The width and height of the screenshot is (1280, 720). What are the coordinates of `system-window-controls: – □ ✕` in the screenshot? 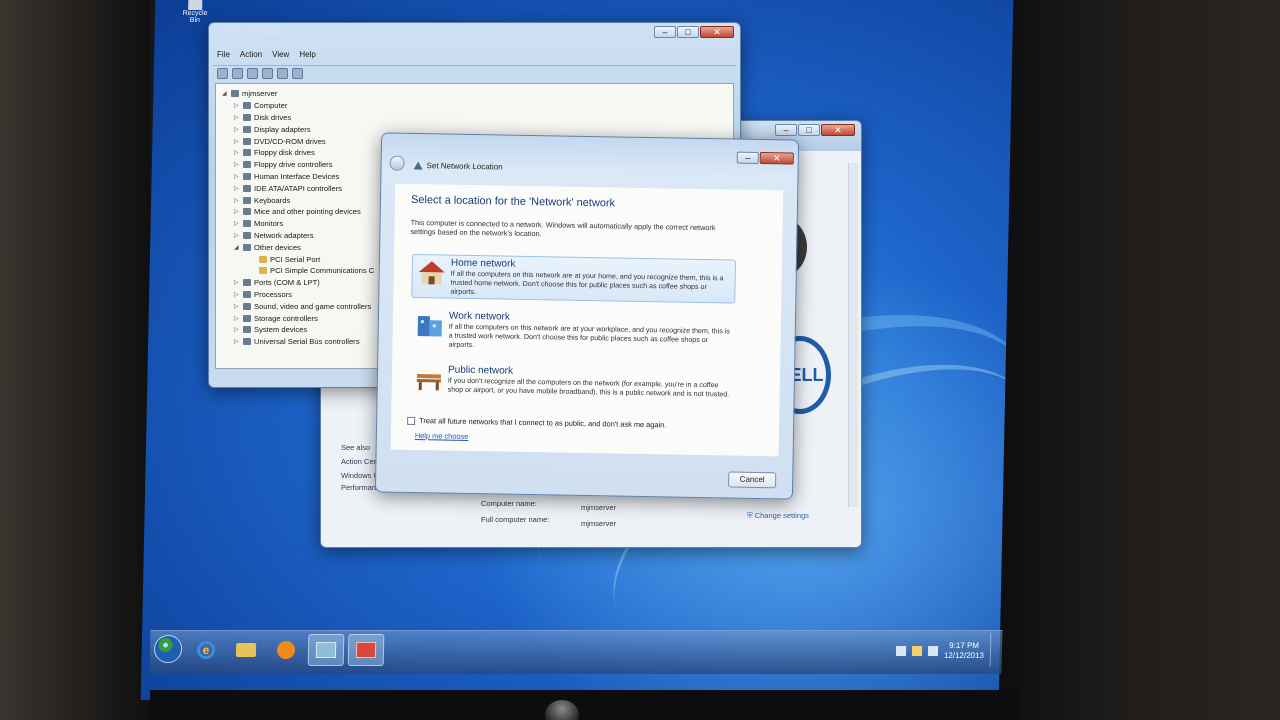 It's located at (815, 131).